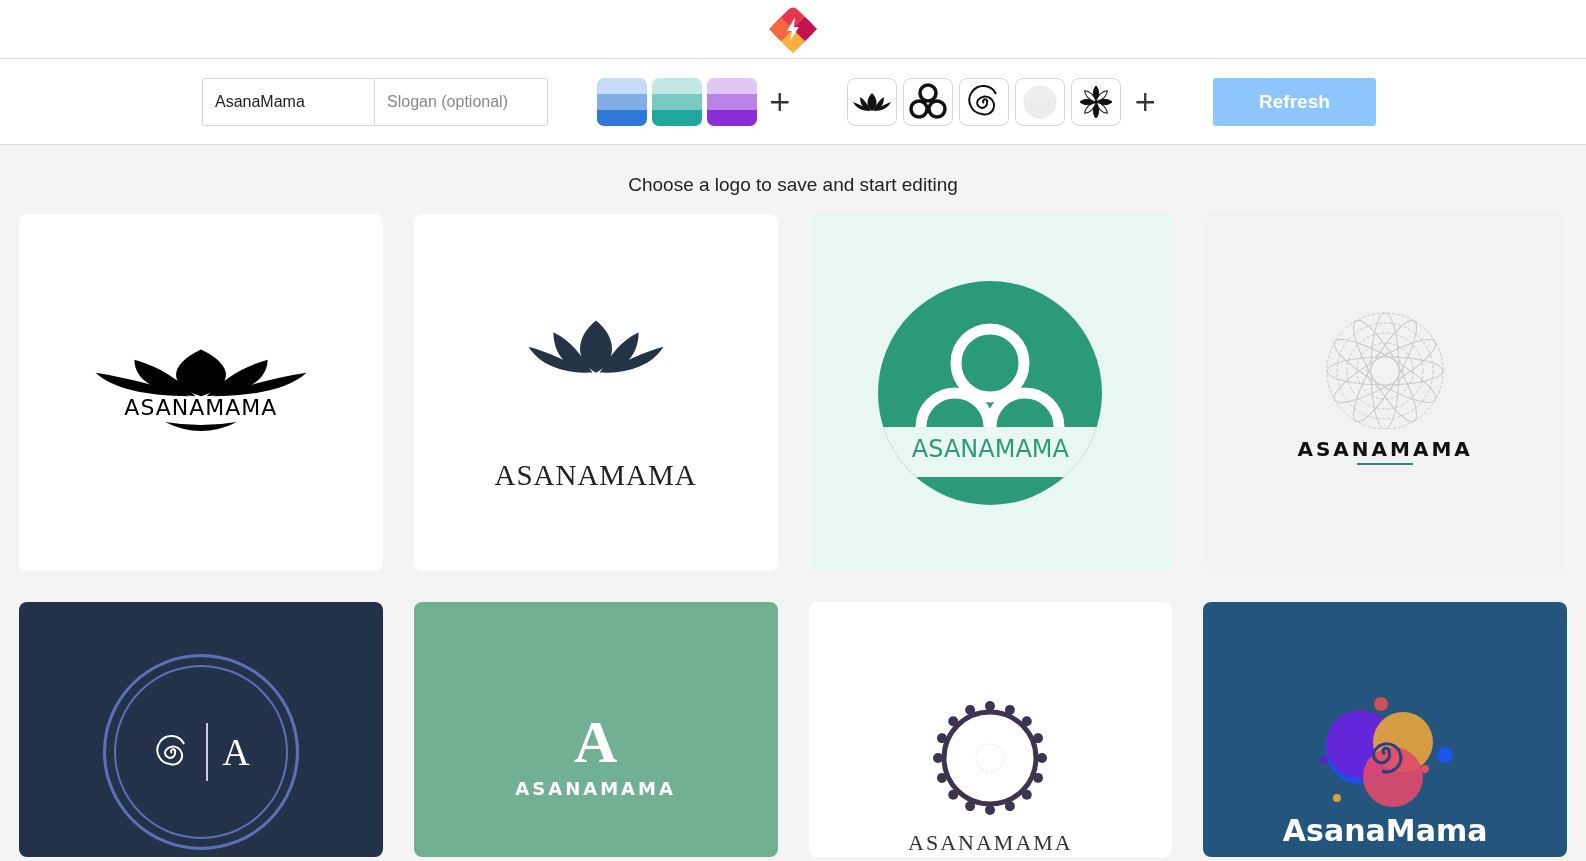 Image resolution: width=1586 pixels, height=861 pixels. Describe the element at coordinates (207, 752) in the screenshot. I see `divider-icon` at that location.